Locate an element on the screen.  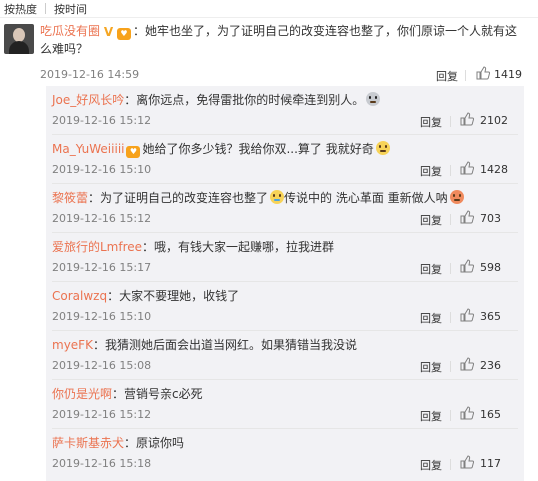
tab-divider is located at coordinates (45, 8).